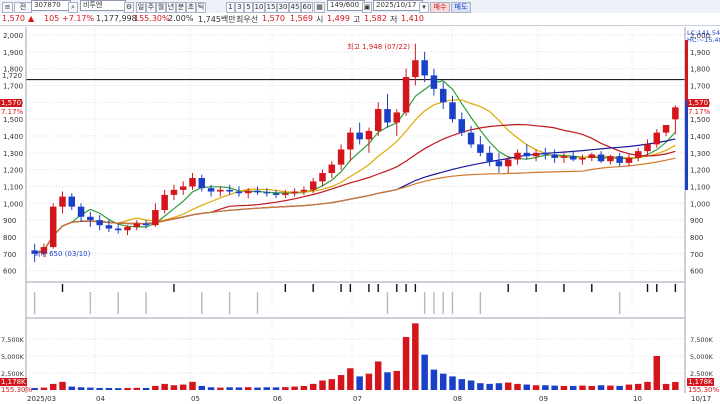 The image size is (720, 404). Describe the element at coordinates (696, 221) in the screenshot. I see `price-tick-label: 900` at that location.